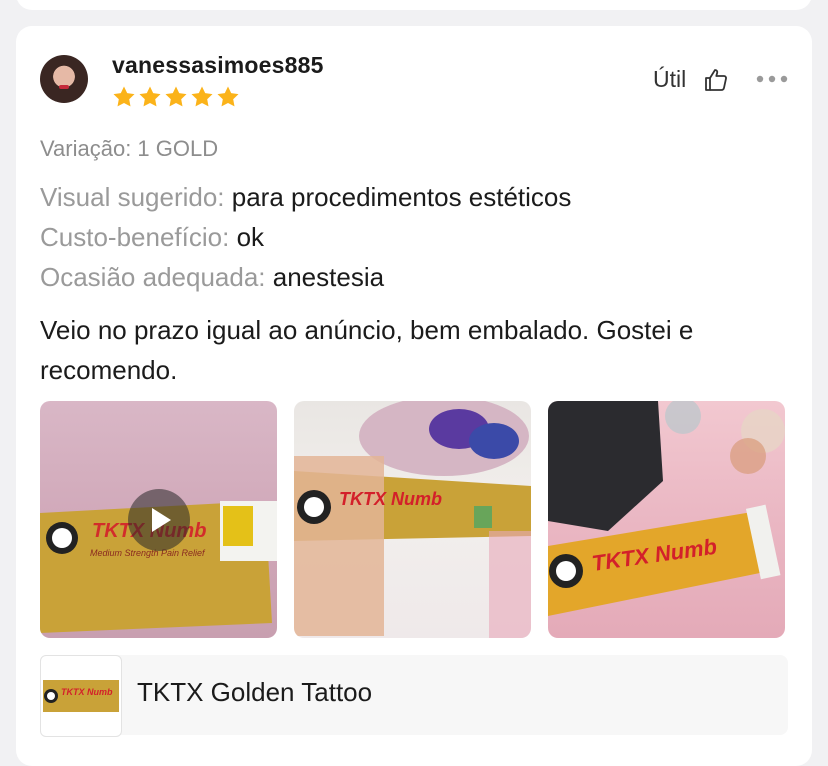  Describe the element at coordinates (255, 692) in the screenshot. I see `product-name: TKTX Golden Tattoo` at that location.